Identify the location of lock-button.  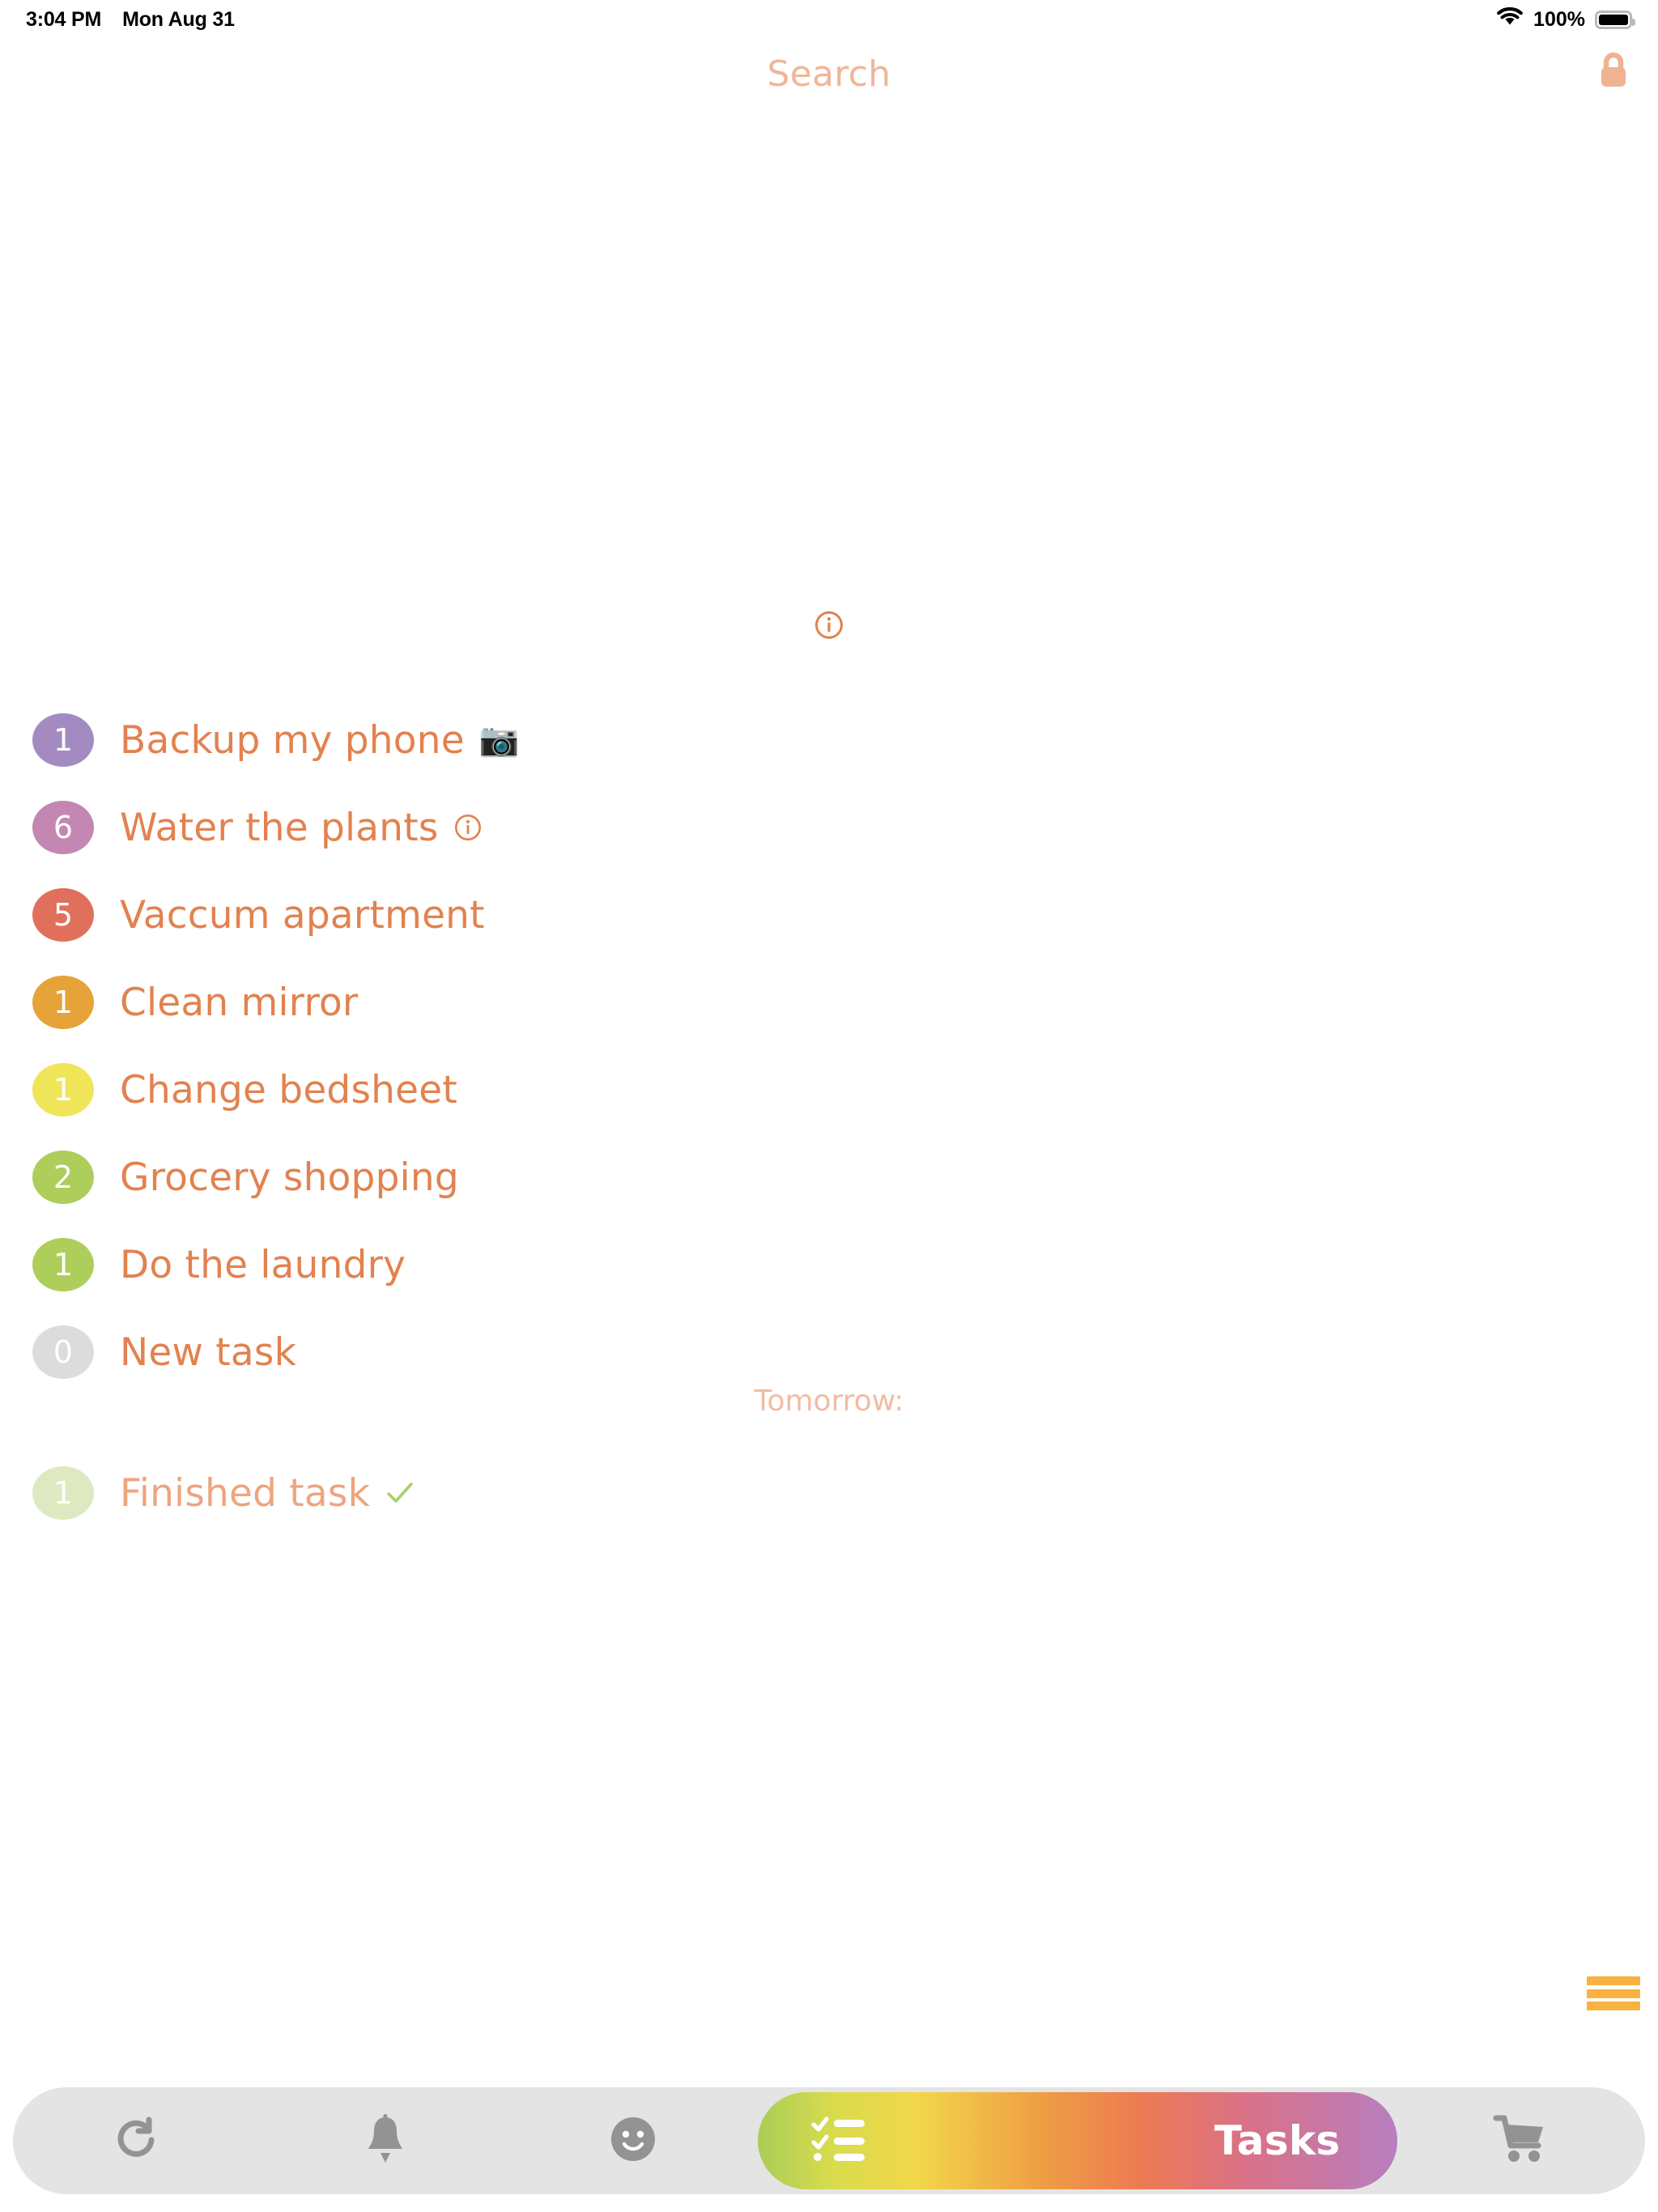
(1613, 72).